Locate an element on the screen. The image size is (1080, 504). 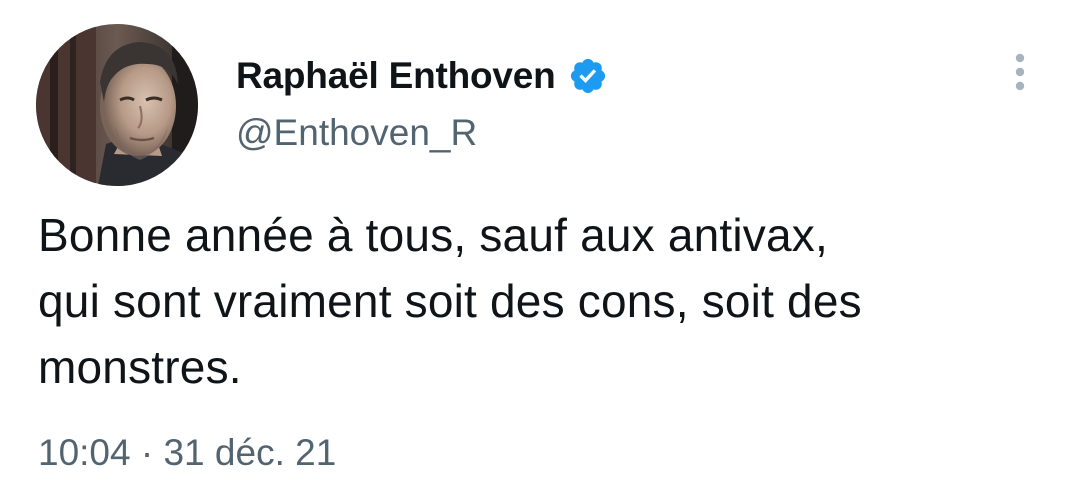
verified-badge-icon is located at coordinates (588, 76).